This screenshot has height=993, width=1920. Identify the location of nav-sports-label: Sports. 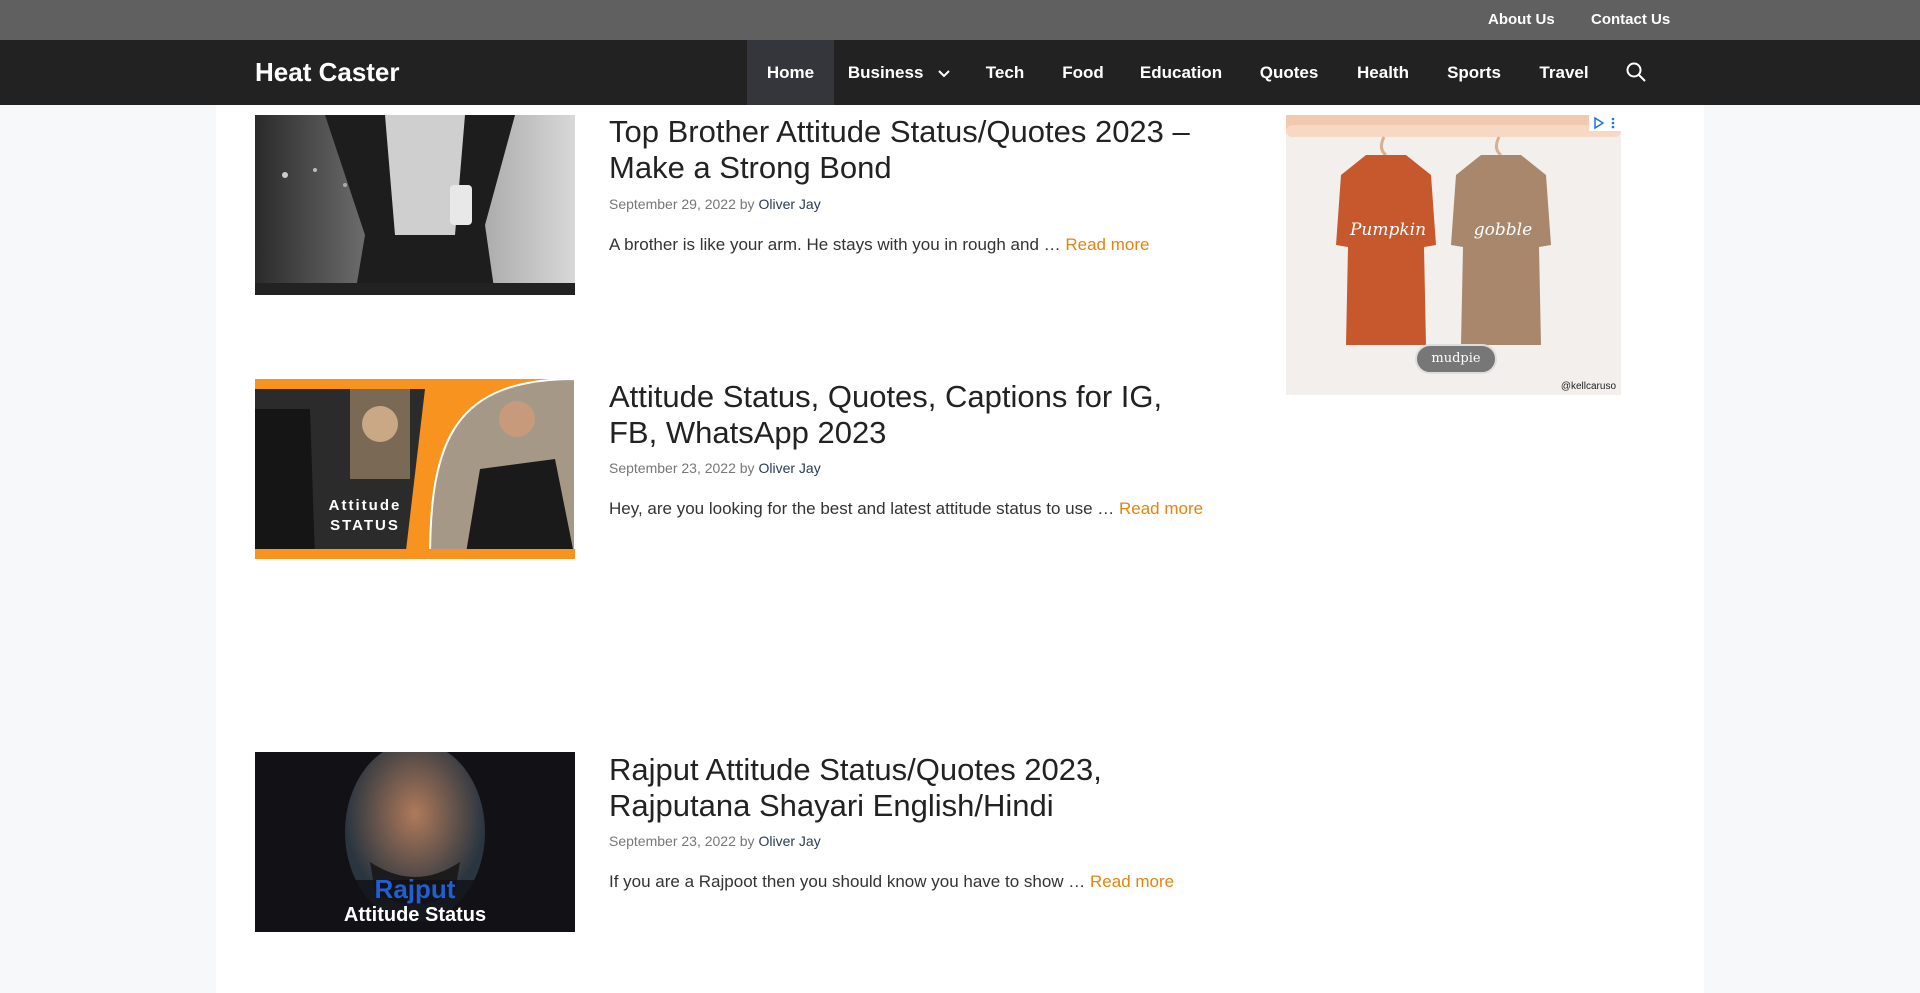
(1474, 72).